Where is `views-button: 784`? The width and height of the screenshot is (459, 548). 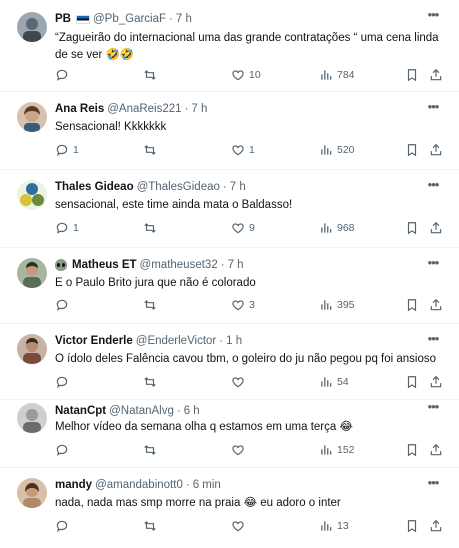 views-button: 784 is located at coordinates (337, 75).